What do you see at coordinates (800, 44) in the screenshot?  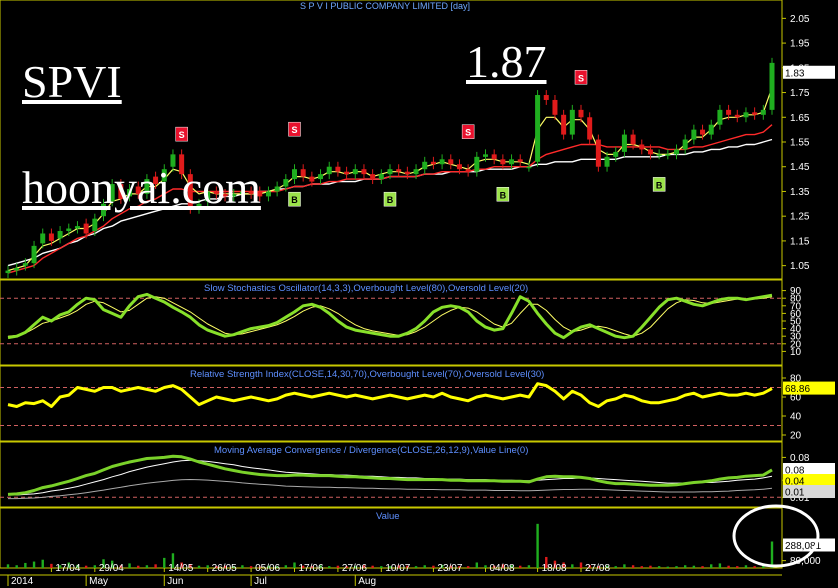 I see `price-axis-tick-label: 1.95` at bounding box center [800, 44].